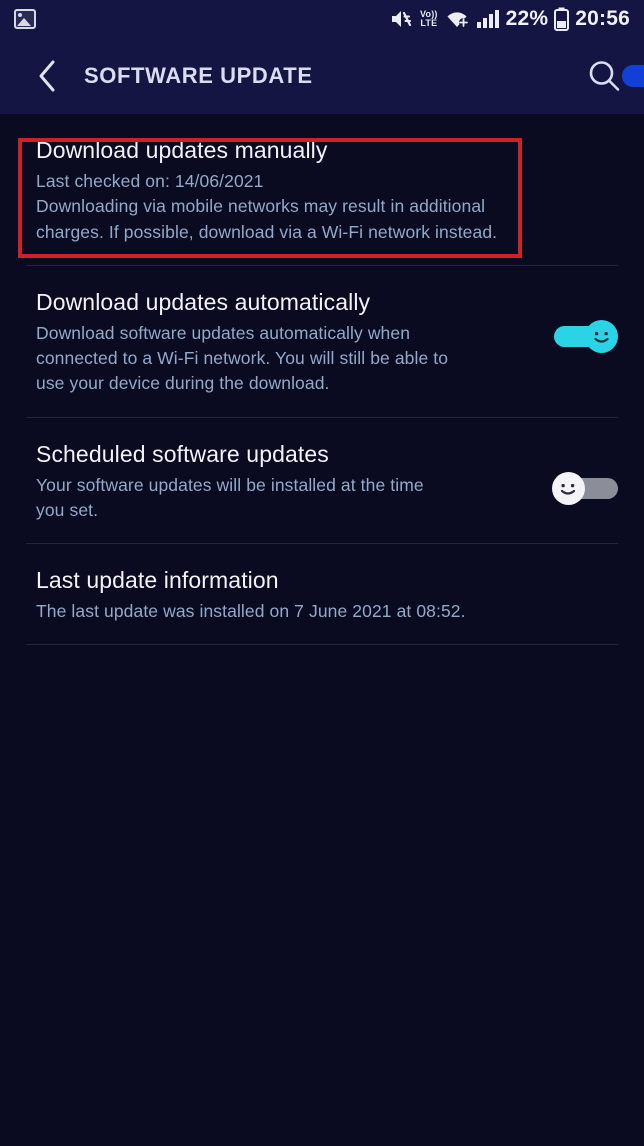 This screenshot has height=1146, width=644. I want to click on status-bar: Vo)) LTE 22% 20:56, so click(322, 19).